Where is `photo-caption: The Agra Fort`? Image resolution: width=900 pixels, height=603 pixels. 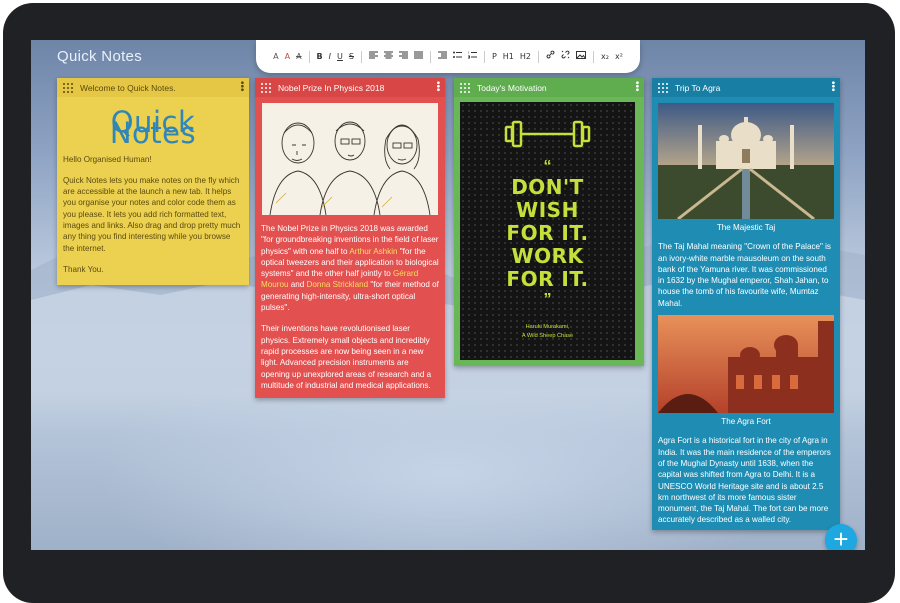
photo-caption: The Agra Fort is located at coordinates (746, 422).